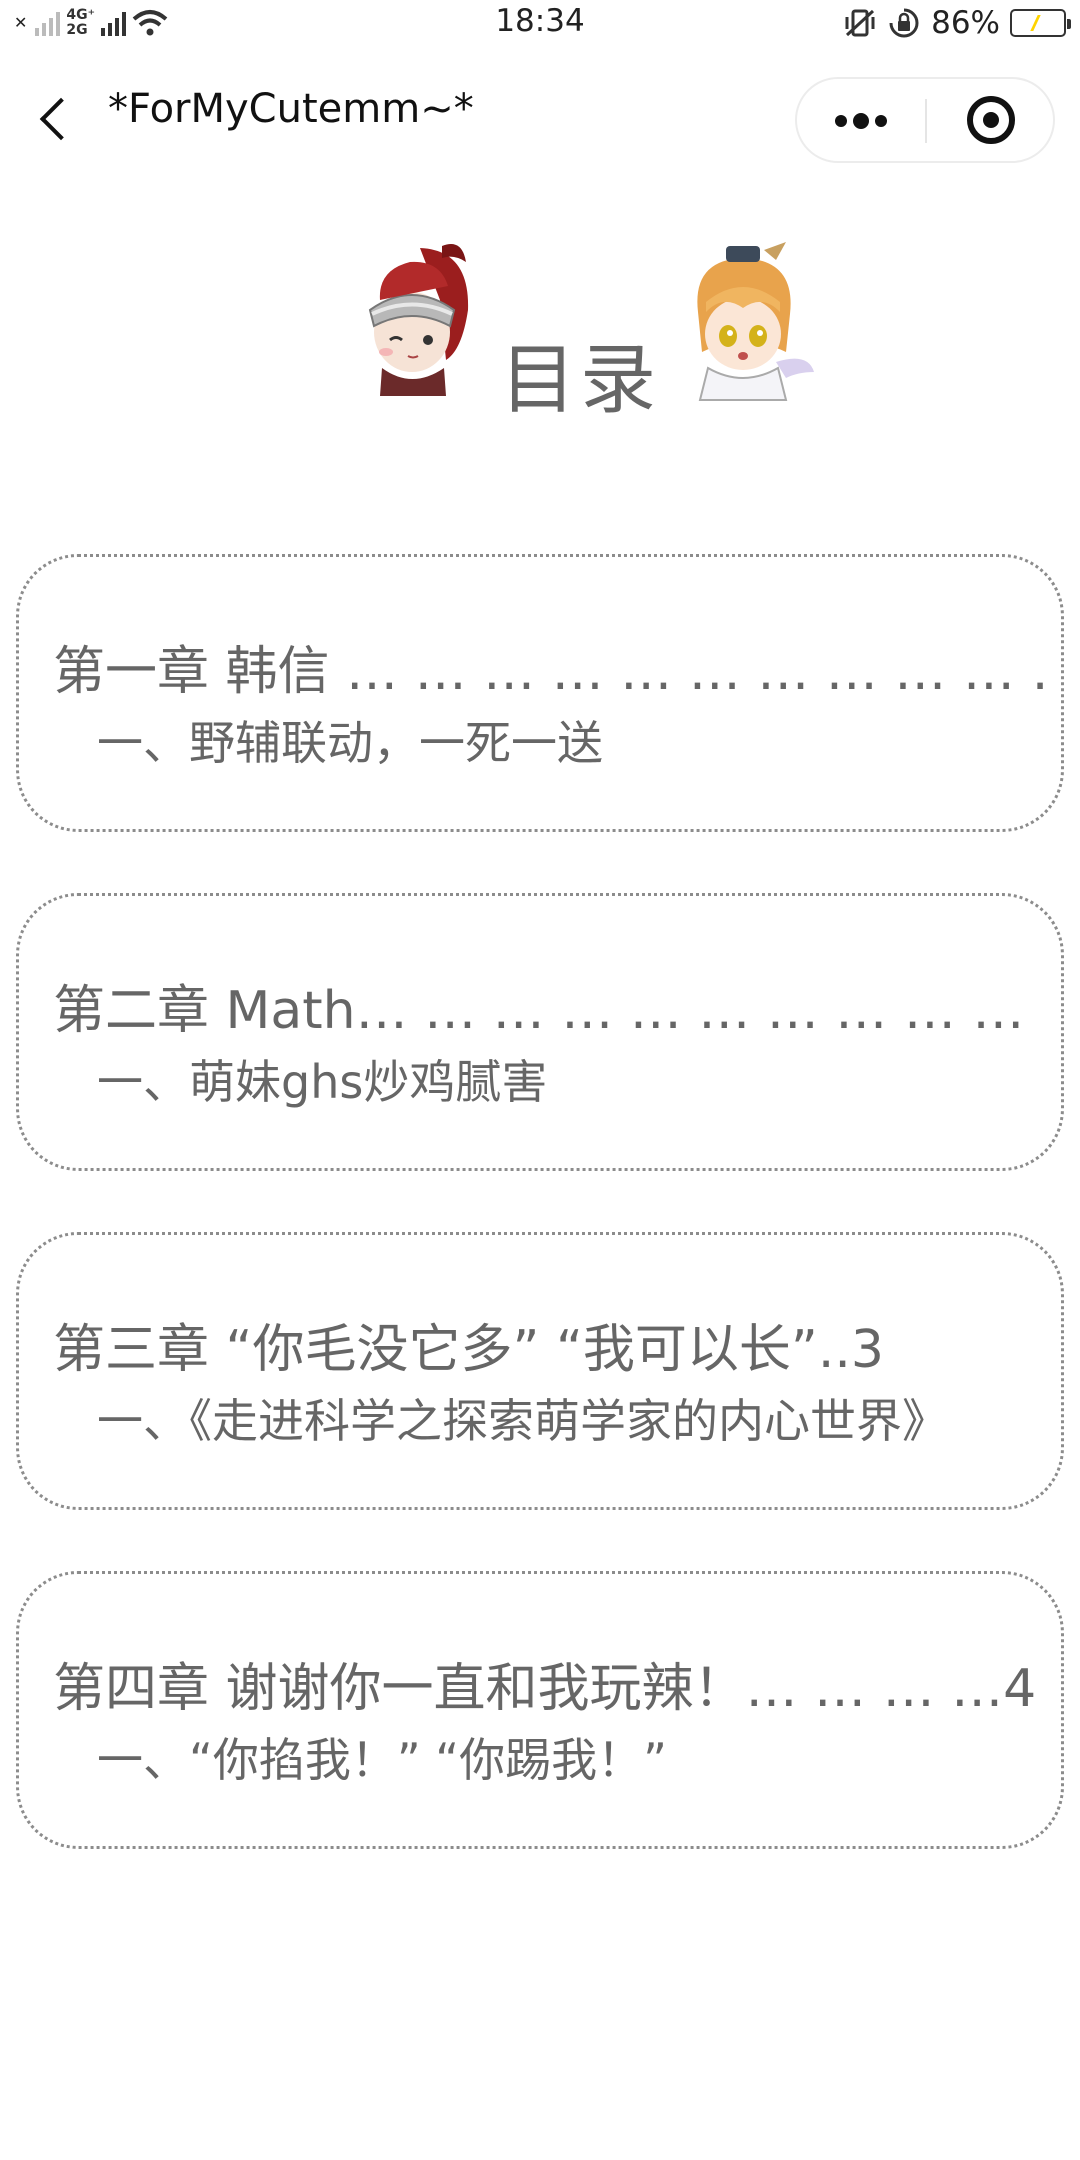 This screenshot has height=2160, width=1080. What do you see at coordinates (418, 320) in the screenshot?
I see `warrior-avatar-image` at bounding box center [418, 320].